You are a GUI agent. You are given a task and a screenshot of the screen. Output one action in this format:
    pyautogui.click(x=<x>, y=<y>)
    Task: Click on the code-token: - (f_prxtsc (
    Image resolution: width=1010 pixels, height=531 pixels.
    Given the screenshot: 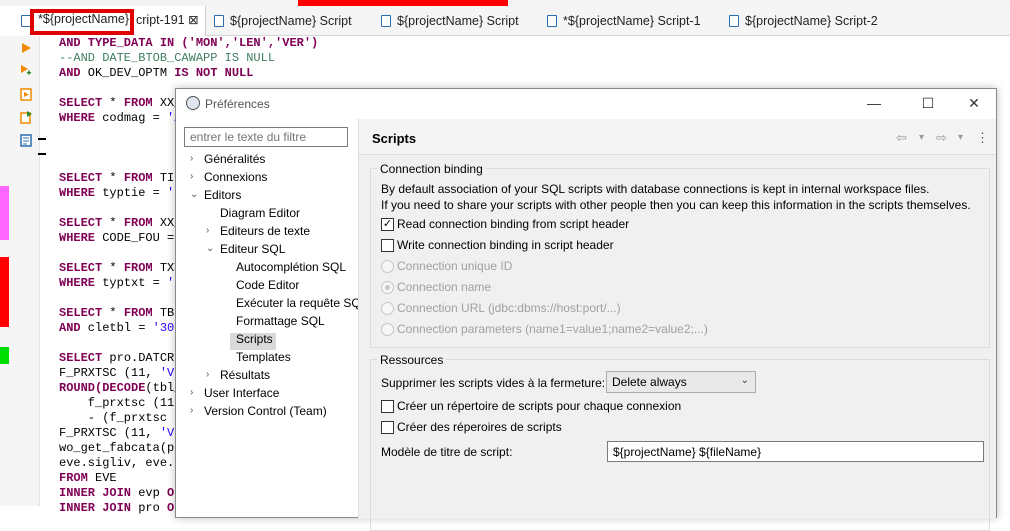 What is the action you would take?
    pyautogui.click(x=120, y=418)
    